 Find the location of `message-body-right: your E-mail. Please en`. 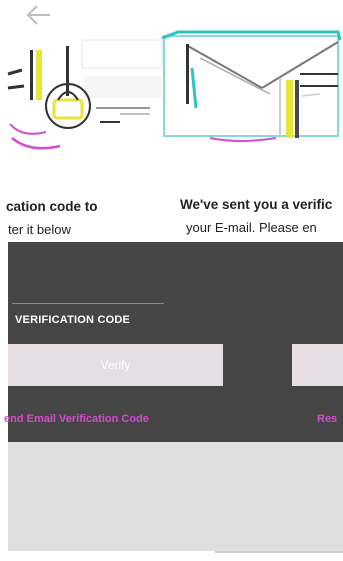

message-body-right: your E-mail. Please en is located at coordinates (251, 227).